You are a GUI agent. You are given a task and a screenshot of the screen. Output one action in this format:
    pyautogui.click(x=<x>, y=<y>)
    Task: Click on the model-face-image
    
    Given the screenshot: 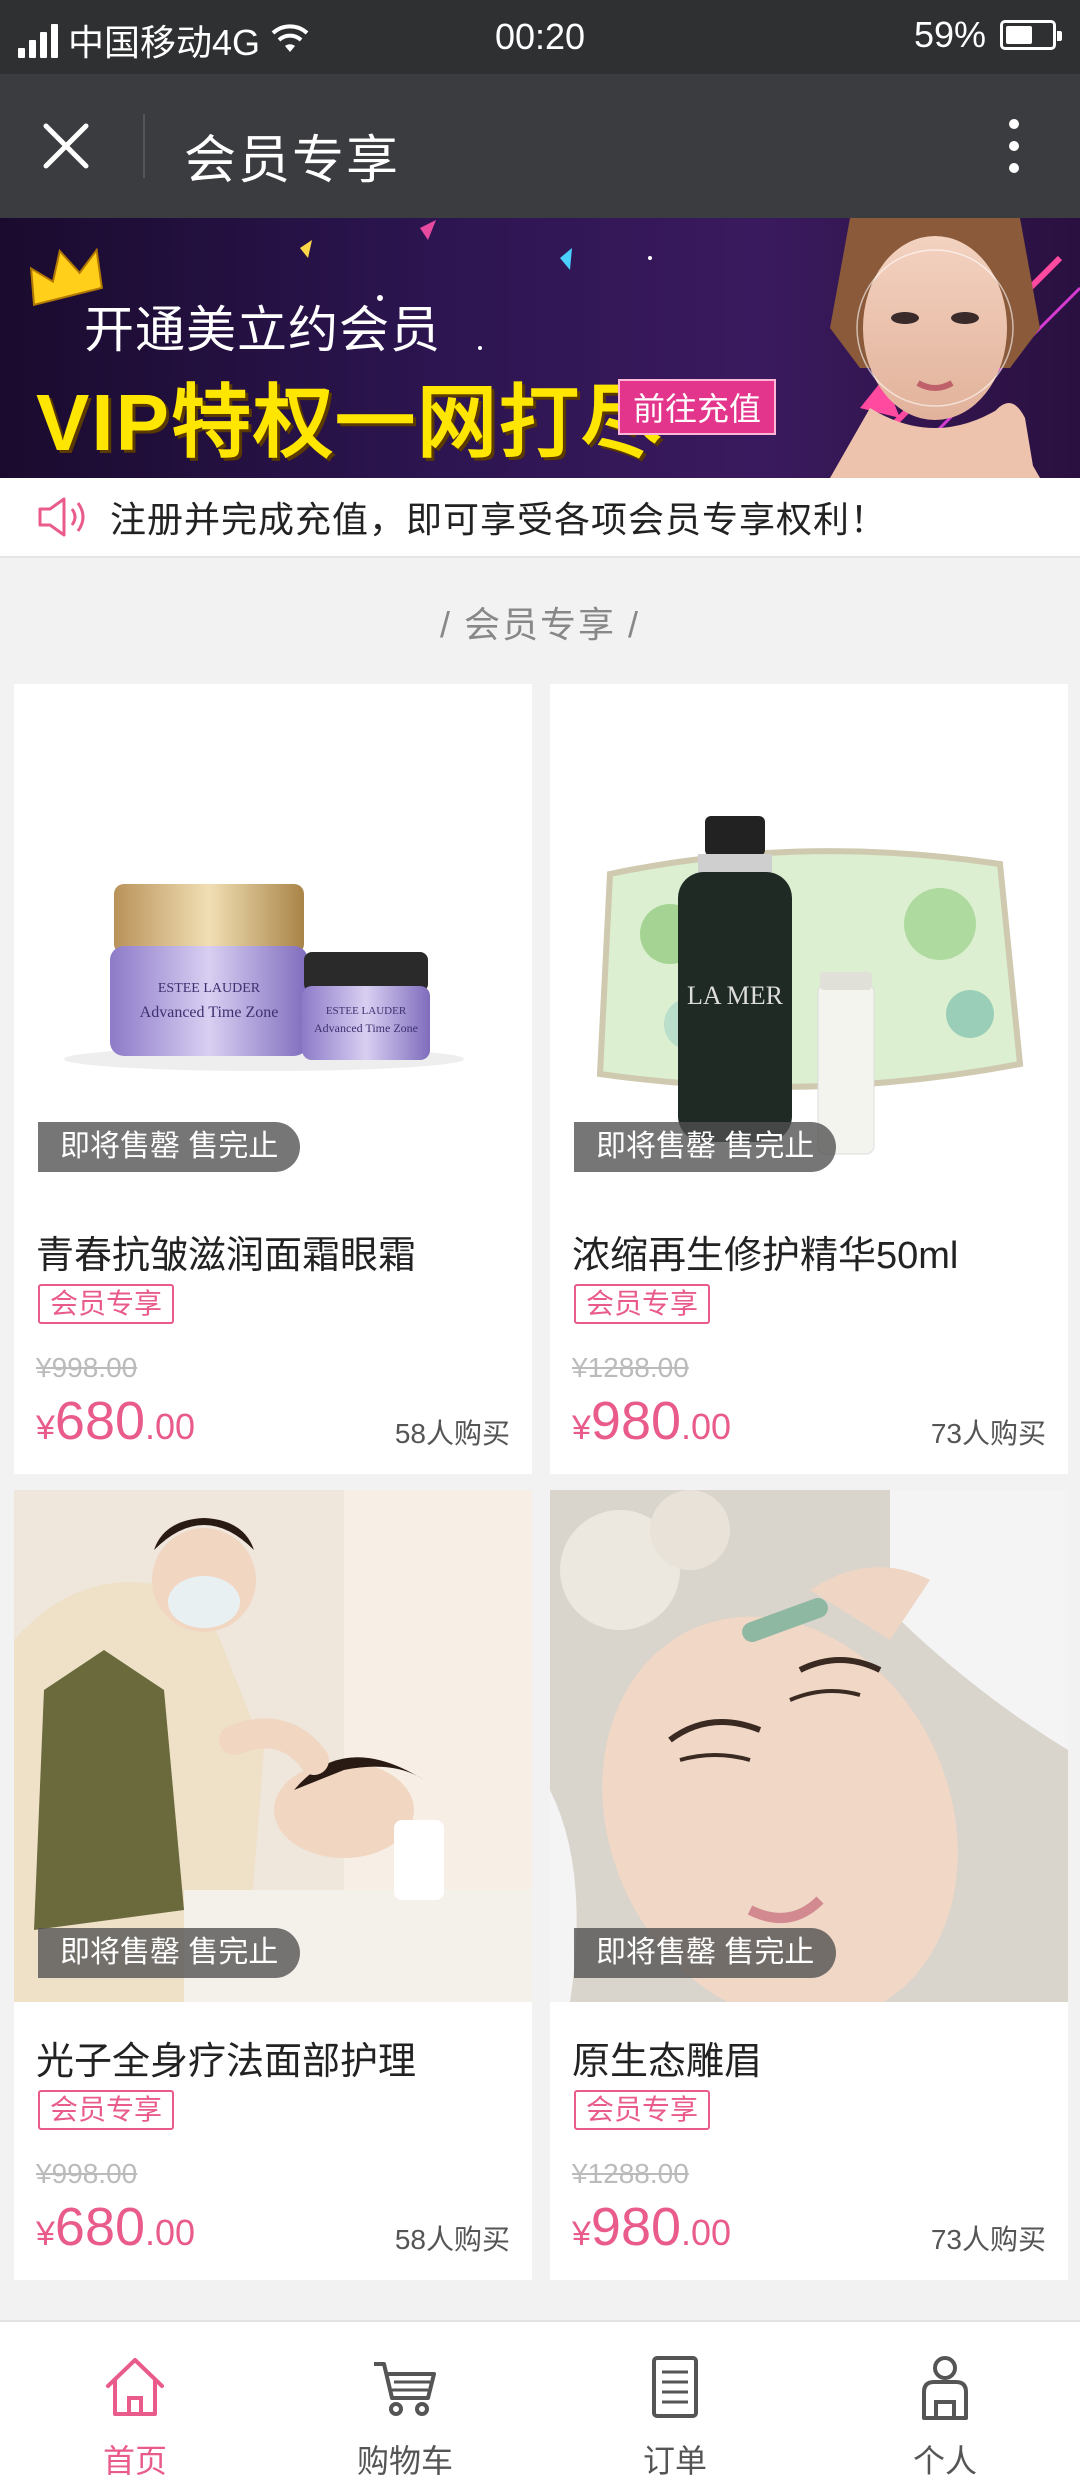 What is the action you would take?
    pyautogui.click(x=935, y=348)
    